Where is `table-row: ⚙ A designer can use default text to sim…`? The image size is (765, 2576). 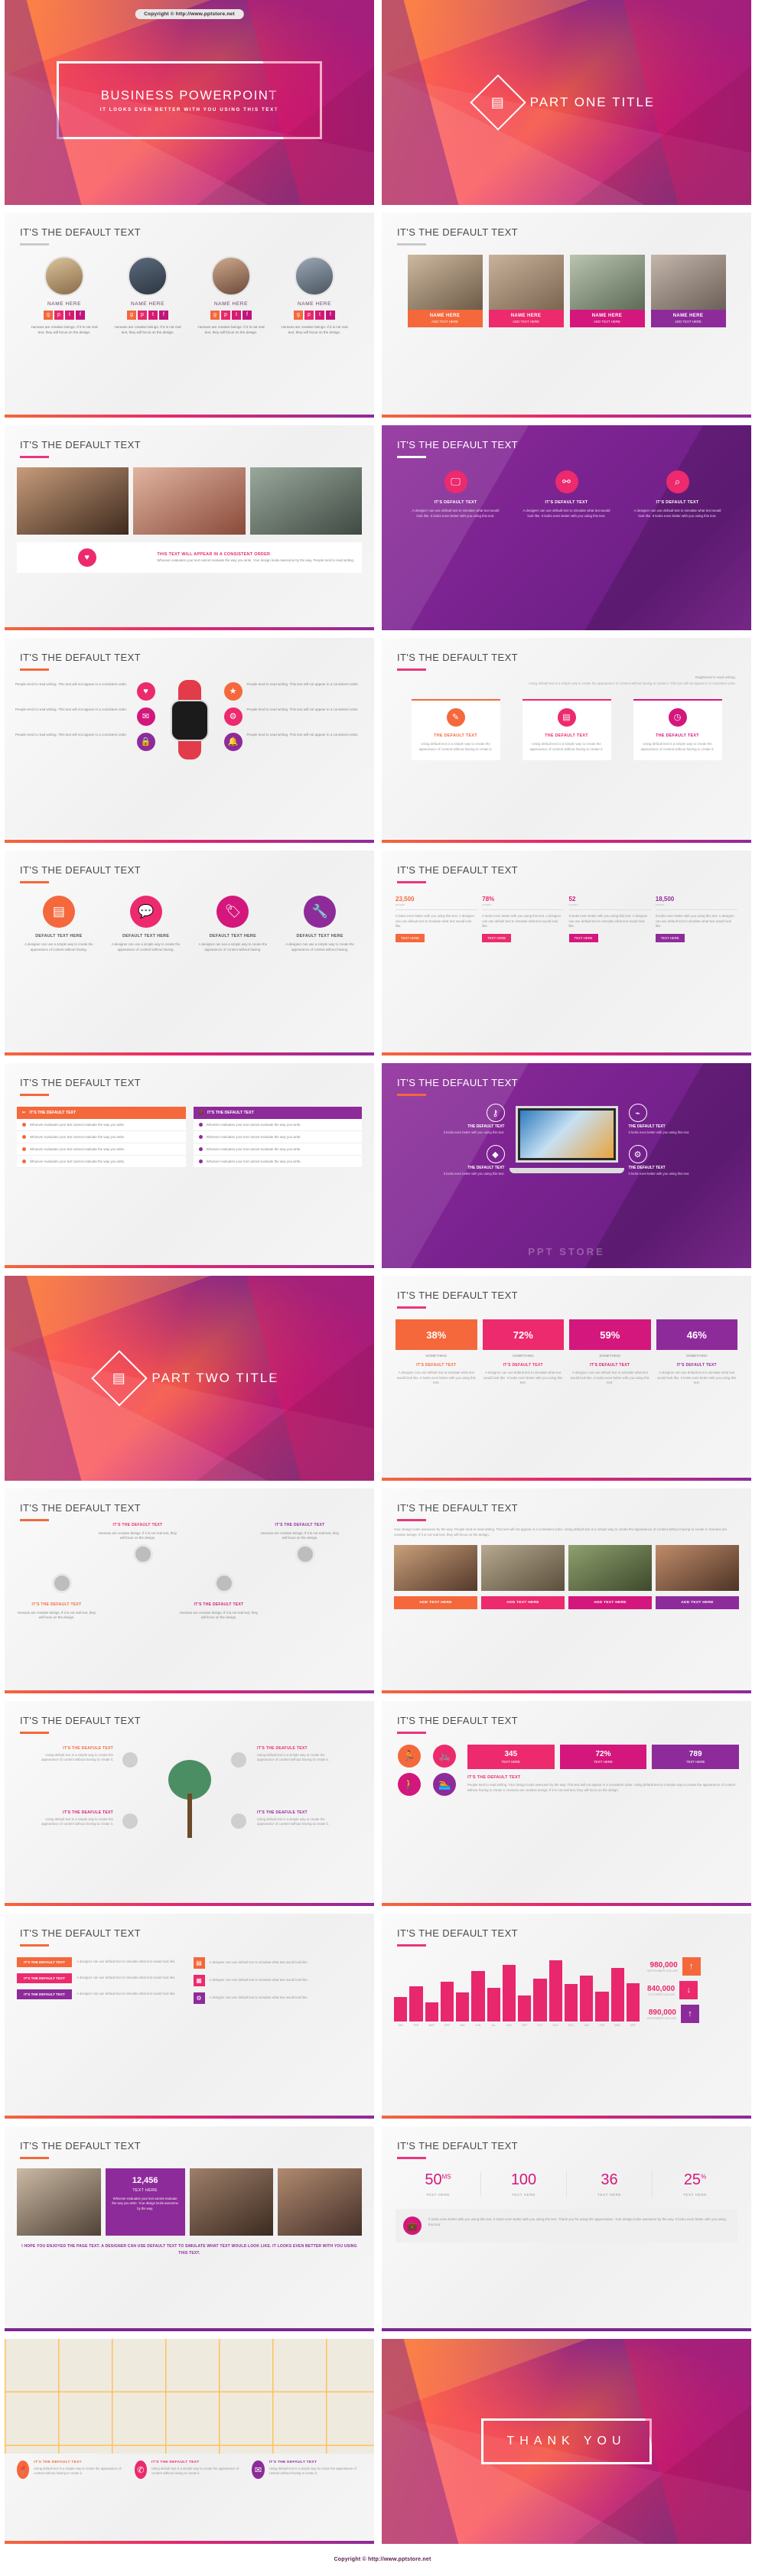
table-row: ⚙ A designer can use default text to sim… is located at coordinates (278, 1998).